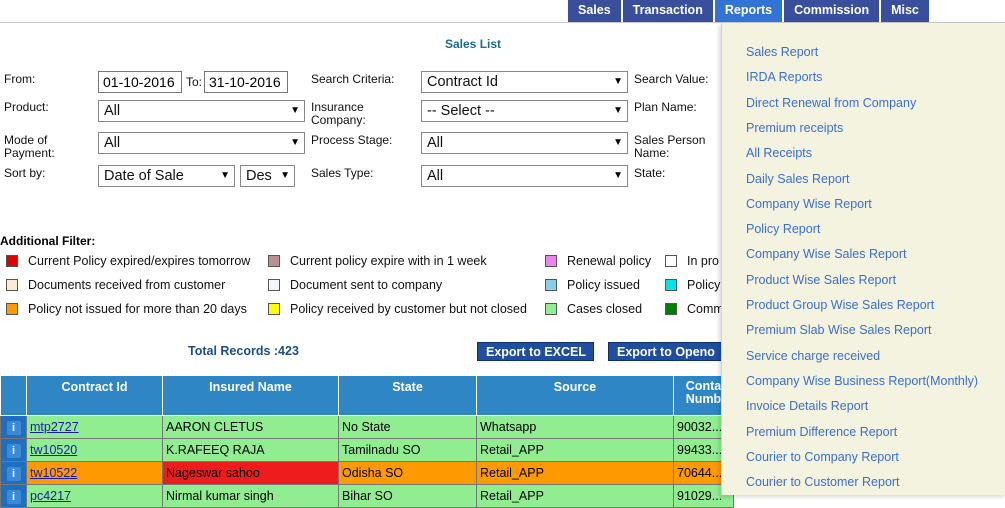 The height and width of the screenshot is (508, 1005). What do you see at coordinates (605, 309) in the screenshot?
I see `legend-label: Cases closed` at bounding box center [605, 309].